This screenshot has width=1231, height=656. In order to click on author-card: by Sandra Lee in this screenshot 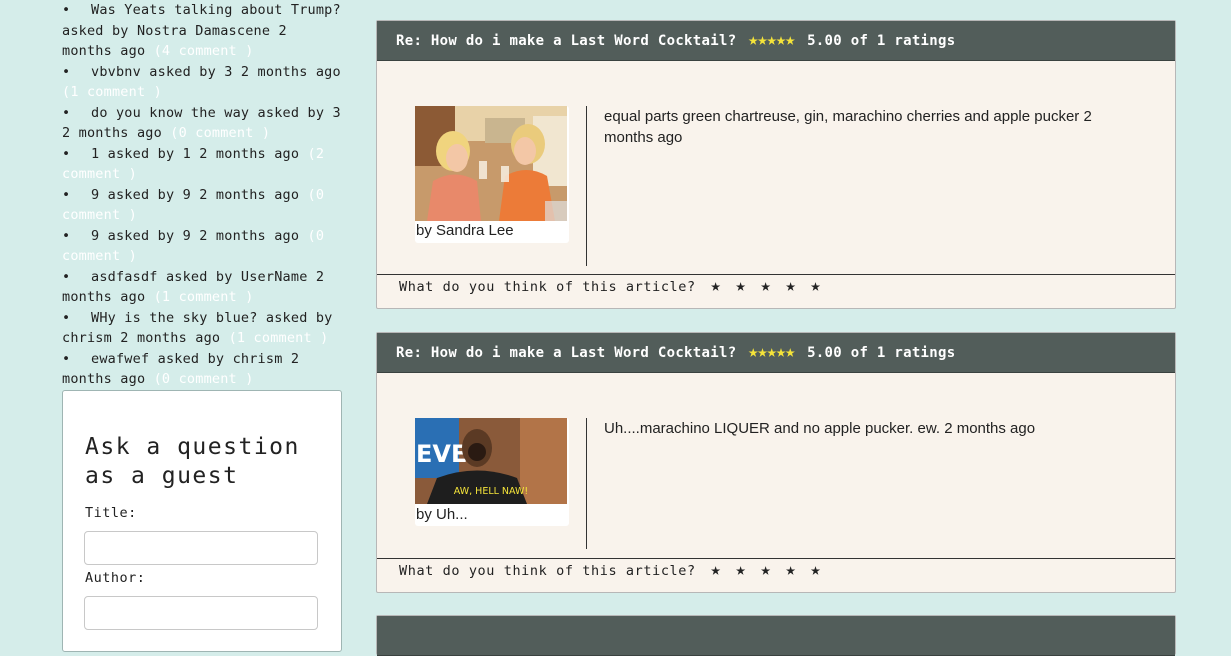, I will do `click(492, 174)`.